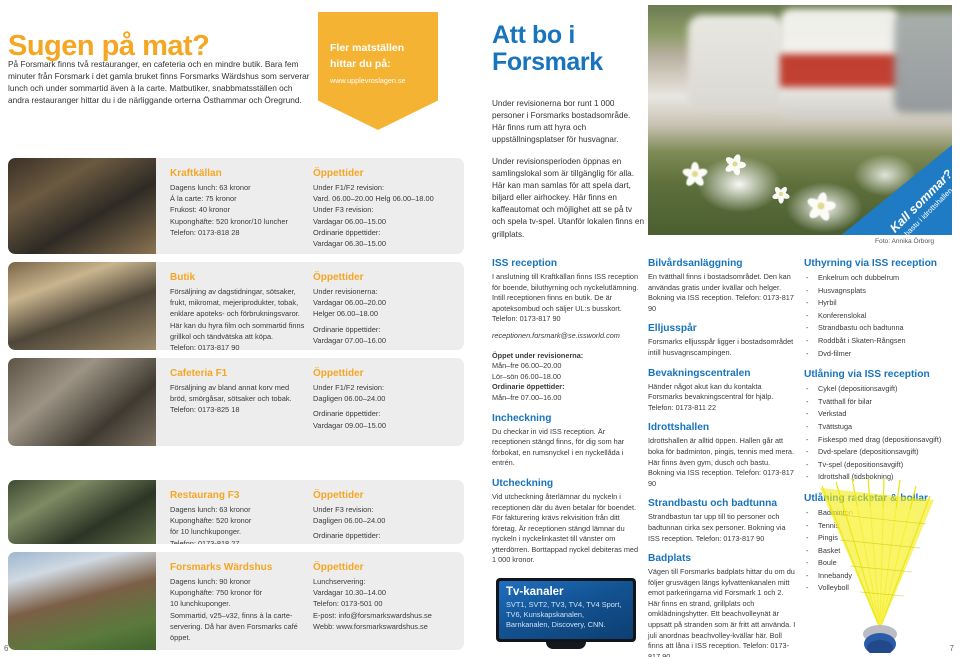  Describe the element at coordinates (216, 593) in the screenshot. I see `restaurant-detail-line: Kuponghäfte: 750 kronor för` at that location.